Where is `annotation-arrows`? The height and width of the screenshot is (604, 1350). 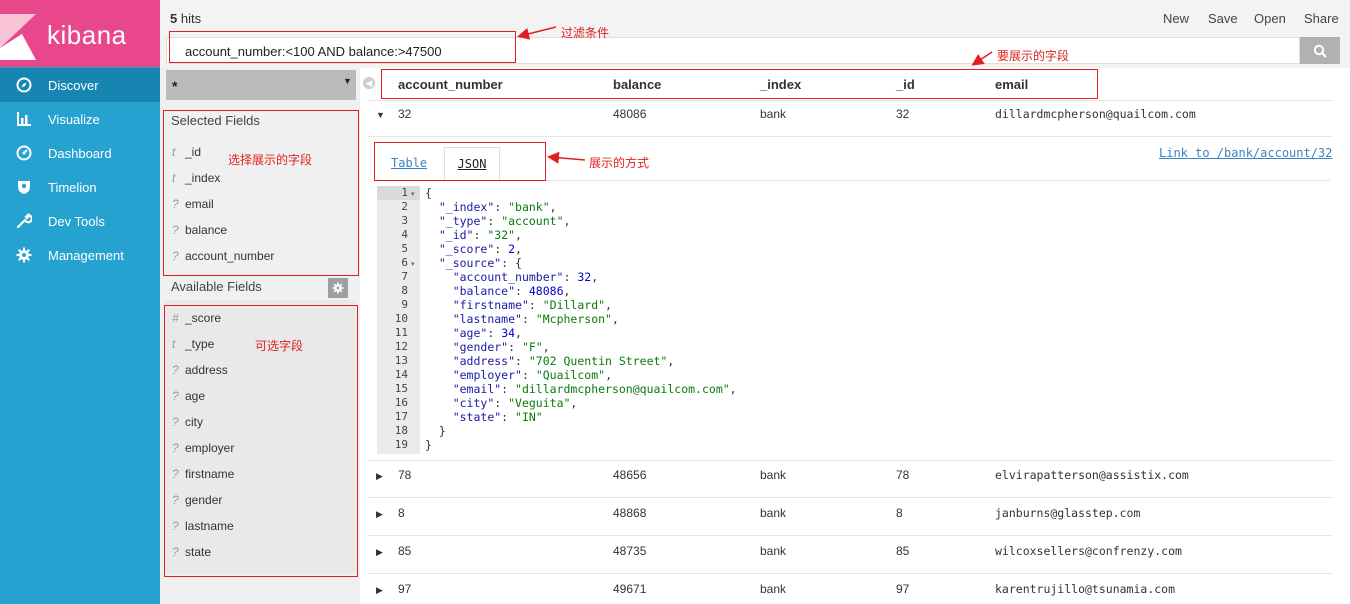
annotation-arrows is located at coordinates (755, 95).